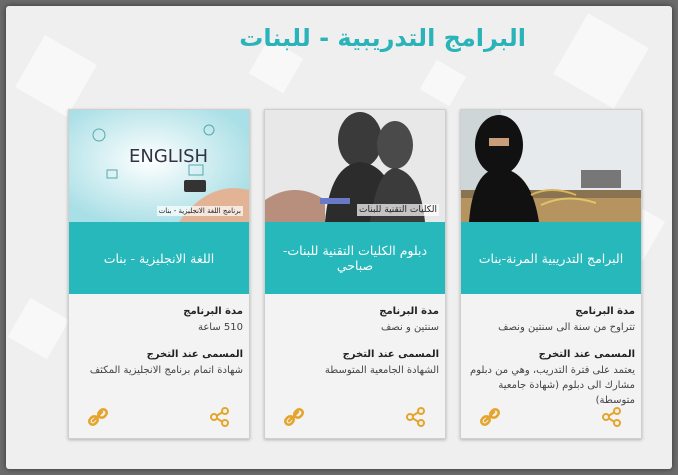  What do you see at coordinates (220, 327) in the screenshot?
I see `duration-value: 510 ساعة` at bounding box center [220, 327].